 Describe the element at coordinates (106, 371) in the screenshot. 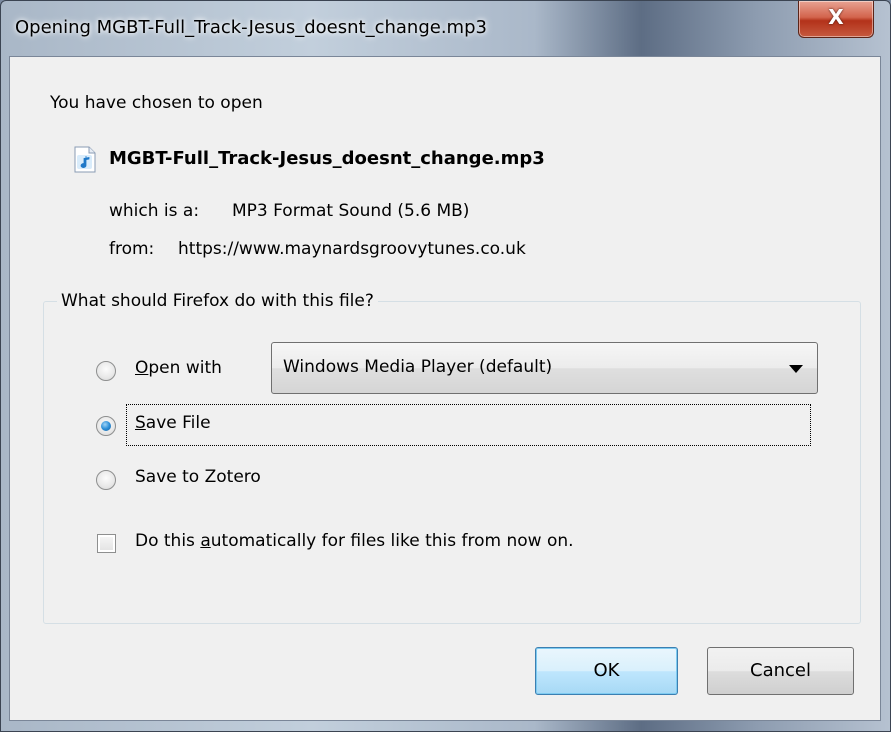

I see `open-with-radio` at that location.